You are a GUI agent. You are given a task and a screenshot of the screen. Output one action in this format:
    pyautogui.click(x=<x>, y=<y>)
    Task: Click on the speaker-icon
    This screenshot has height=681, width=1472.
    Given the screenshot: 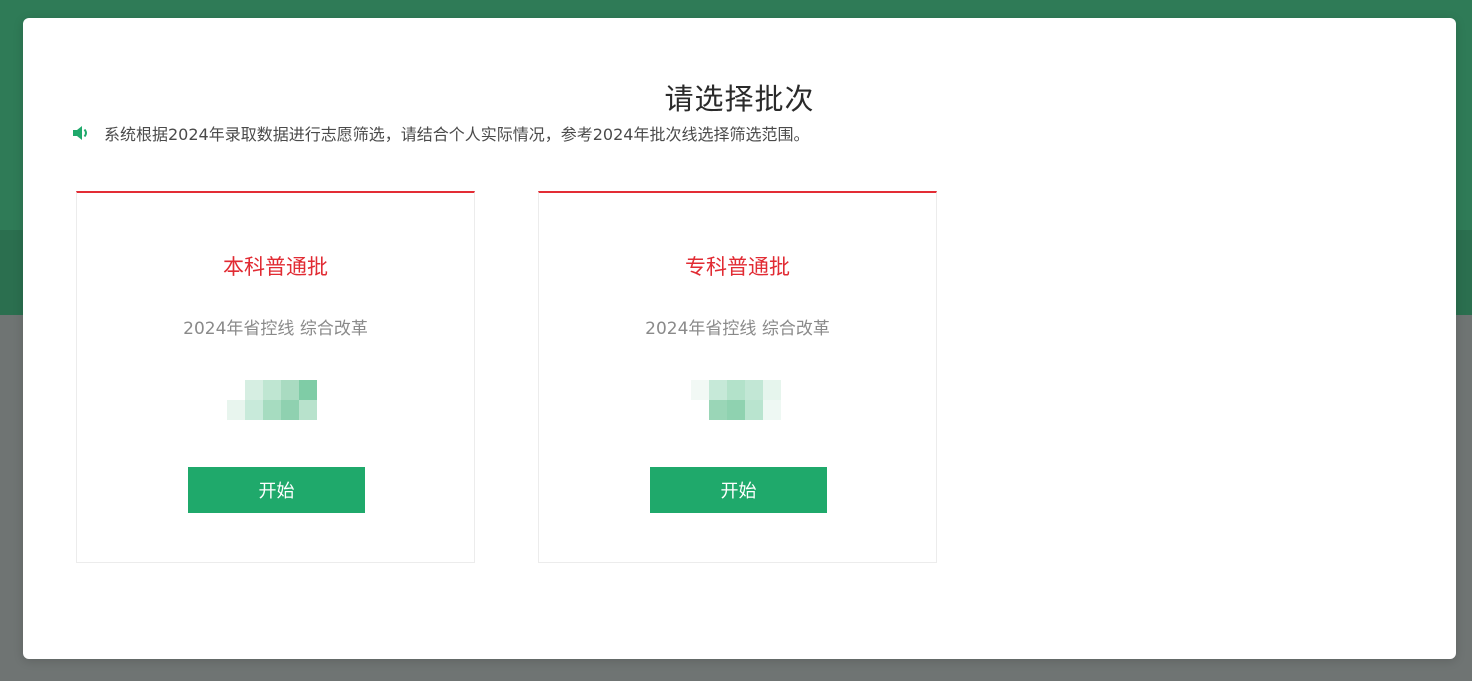 What is the action you would take?
    pyautogui.click(x=81, y=133)
    